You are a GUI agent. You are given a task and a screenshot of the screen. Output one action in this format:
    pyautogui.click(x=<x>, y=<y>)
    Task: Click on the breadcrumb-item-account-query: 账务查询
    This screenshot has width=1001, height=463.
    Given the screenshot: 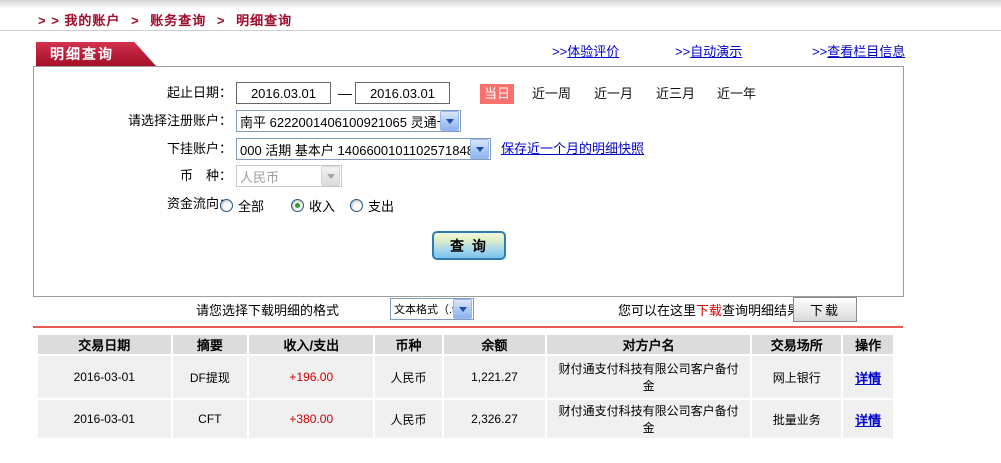 What is the action you would take?
    pyautogui.click(x=178, y=20)
    